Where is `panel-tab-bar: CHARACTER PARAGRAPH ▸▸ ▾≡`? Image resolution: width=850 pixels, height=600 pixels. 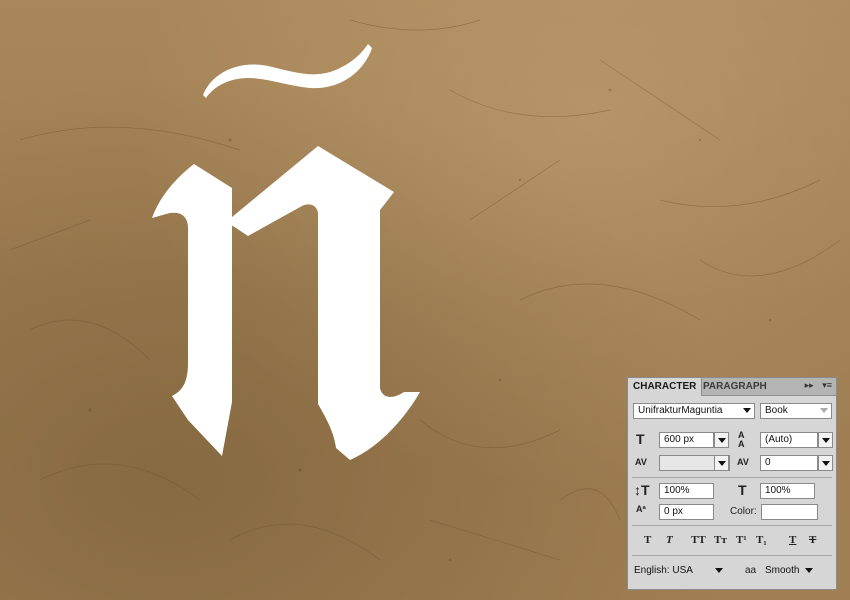 panel-tab-bar: CHARACTER PARAGRAPH ▸▸ ▾≡ is located at coordinates (732, 387).